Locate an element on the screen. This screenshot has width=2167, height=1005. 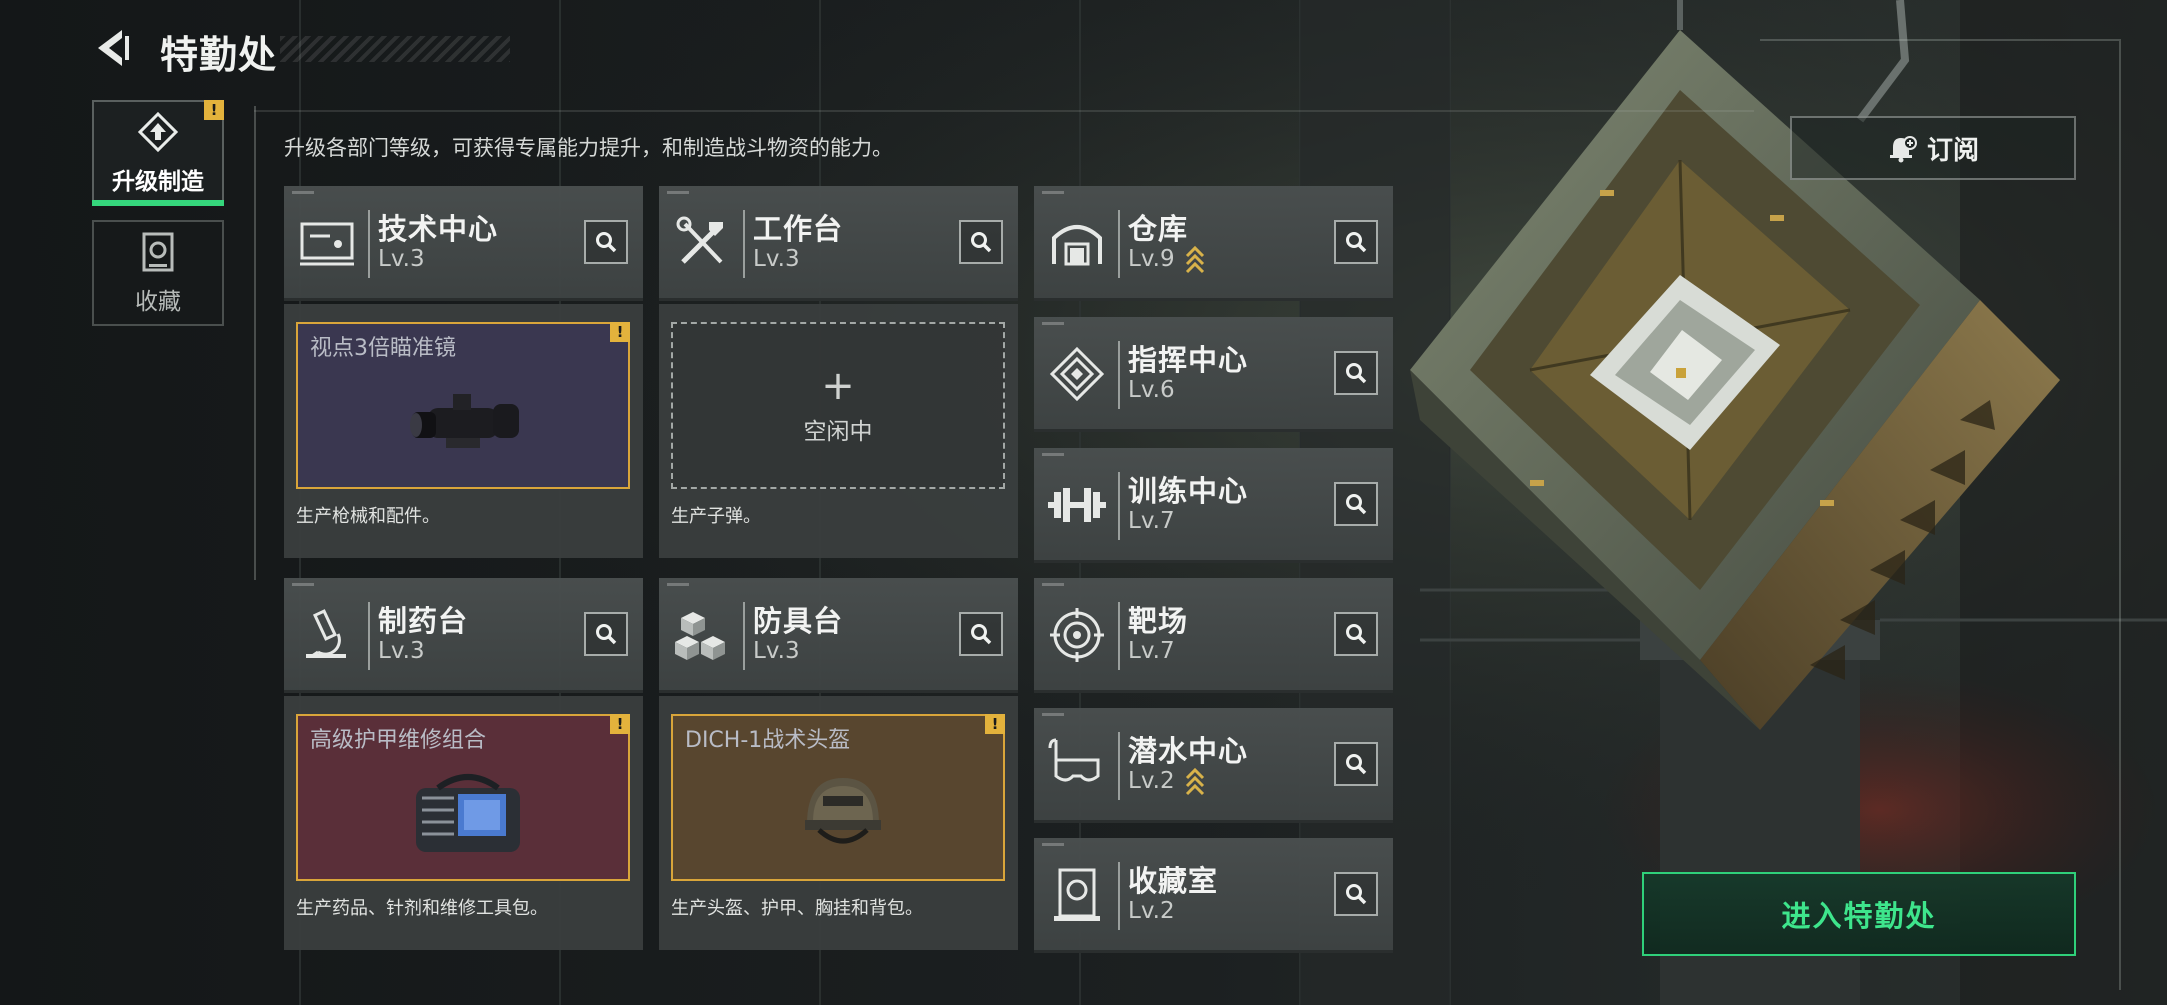
facility-diving-center: 潜水中心 Lv.2 is located at coordinates (1213, 765).